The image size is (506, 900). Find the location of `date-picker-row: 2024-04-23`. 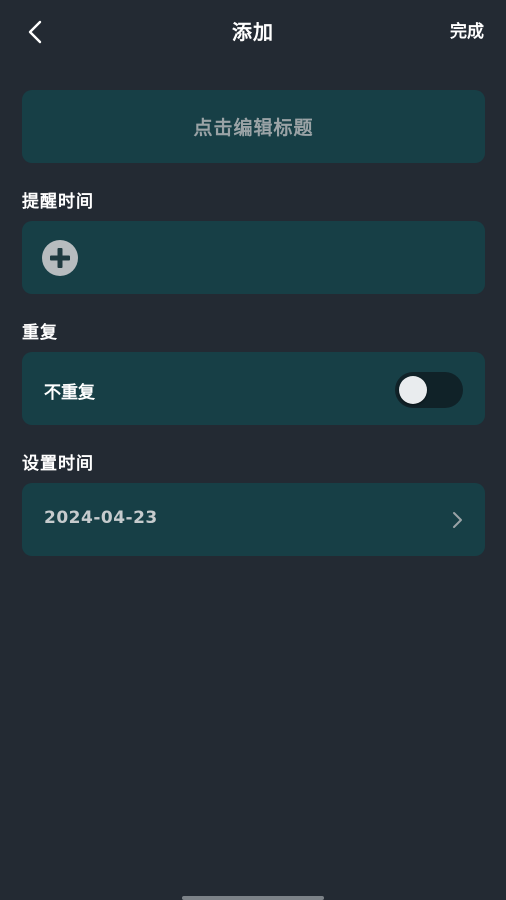

date-picker-row: 2024-04-23 is located at coordinates (253, 519).